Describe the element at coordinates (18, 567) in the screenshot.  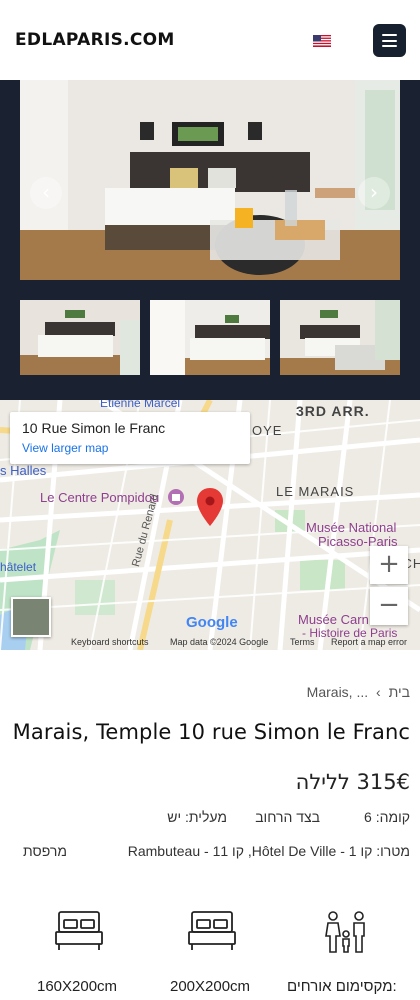
I see `map-label: hâtelet` at that location.